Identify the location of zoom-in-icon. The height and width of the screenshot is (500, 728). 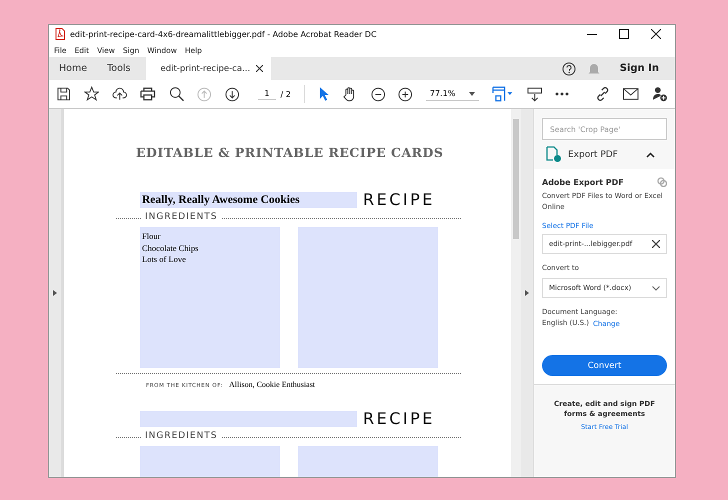
(405, 94).